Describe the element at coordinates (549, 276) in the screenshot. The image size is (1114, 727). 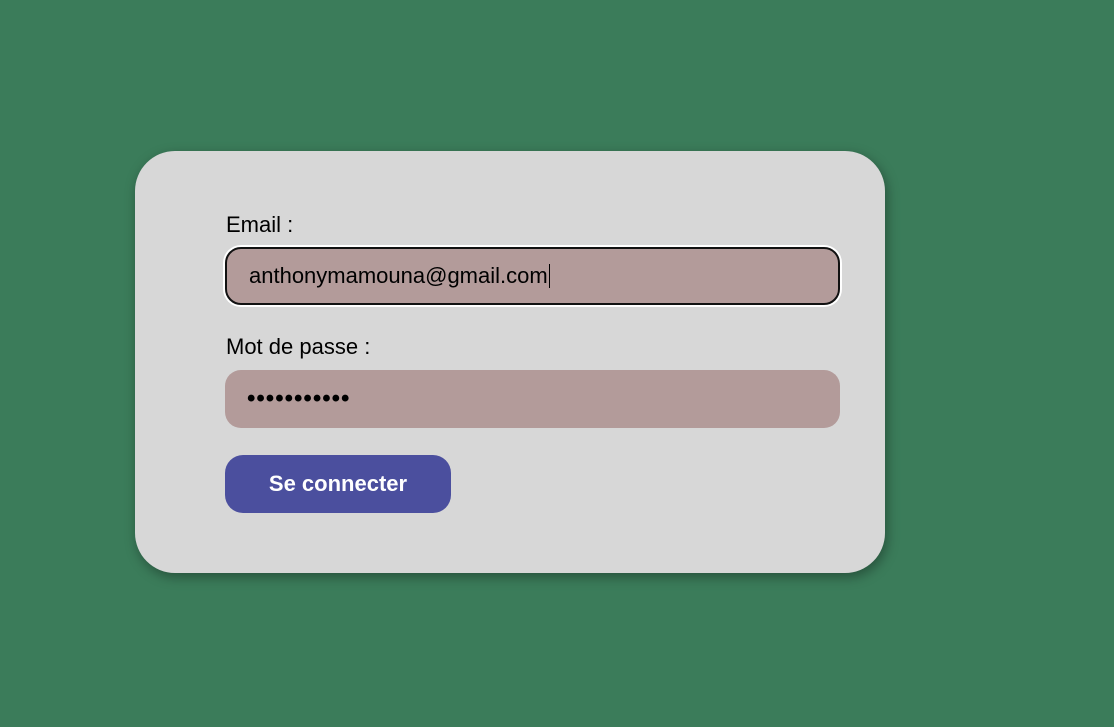
I see `text-caret` at that location.